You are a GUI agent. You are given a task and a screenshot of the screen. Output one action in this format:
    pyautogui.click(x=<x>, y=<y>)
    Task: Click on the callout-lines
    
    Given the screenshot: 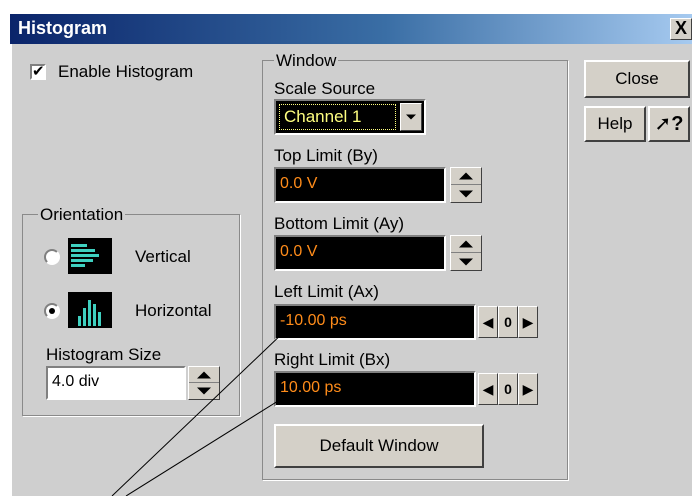 What is the action you would take?
    pyautogui.click(x=199, y=412)
    